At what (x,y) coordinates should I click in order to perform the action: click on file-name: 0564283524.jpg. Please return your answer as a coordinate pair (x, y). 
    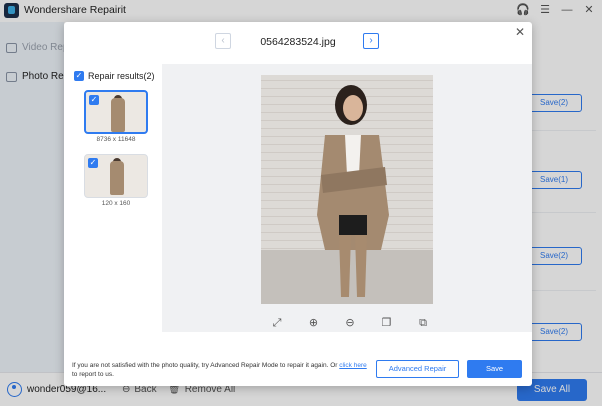
    Looking at the image, I should click on (298, 42).